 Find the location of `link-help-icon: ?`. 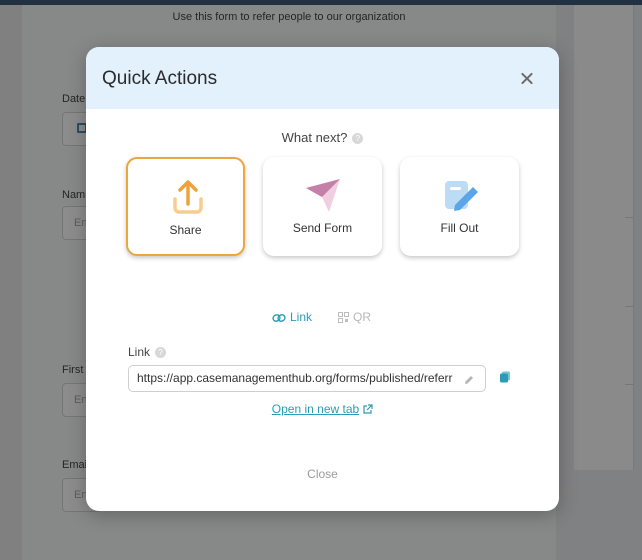

link-help-icon: ? is located at coordinates (161, 353).